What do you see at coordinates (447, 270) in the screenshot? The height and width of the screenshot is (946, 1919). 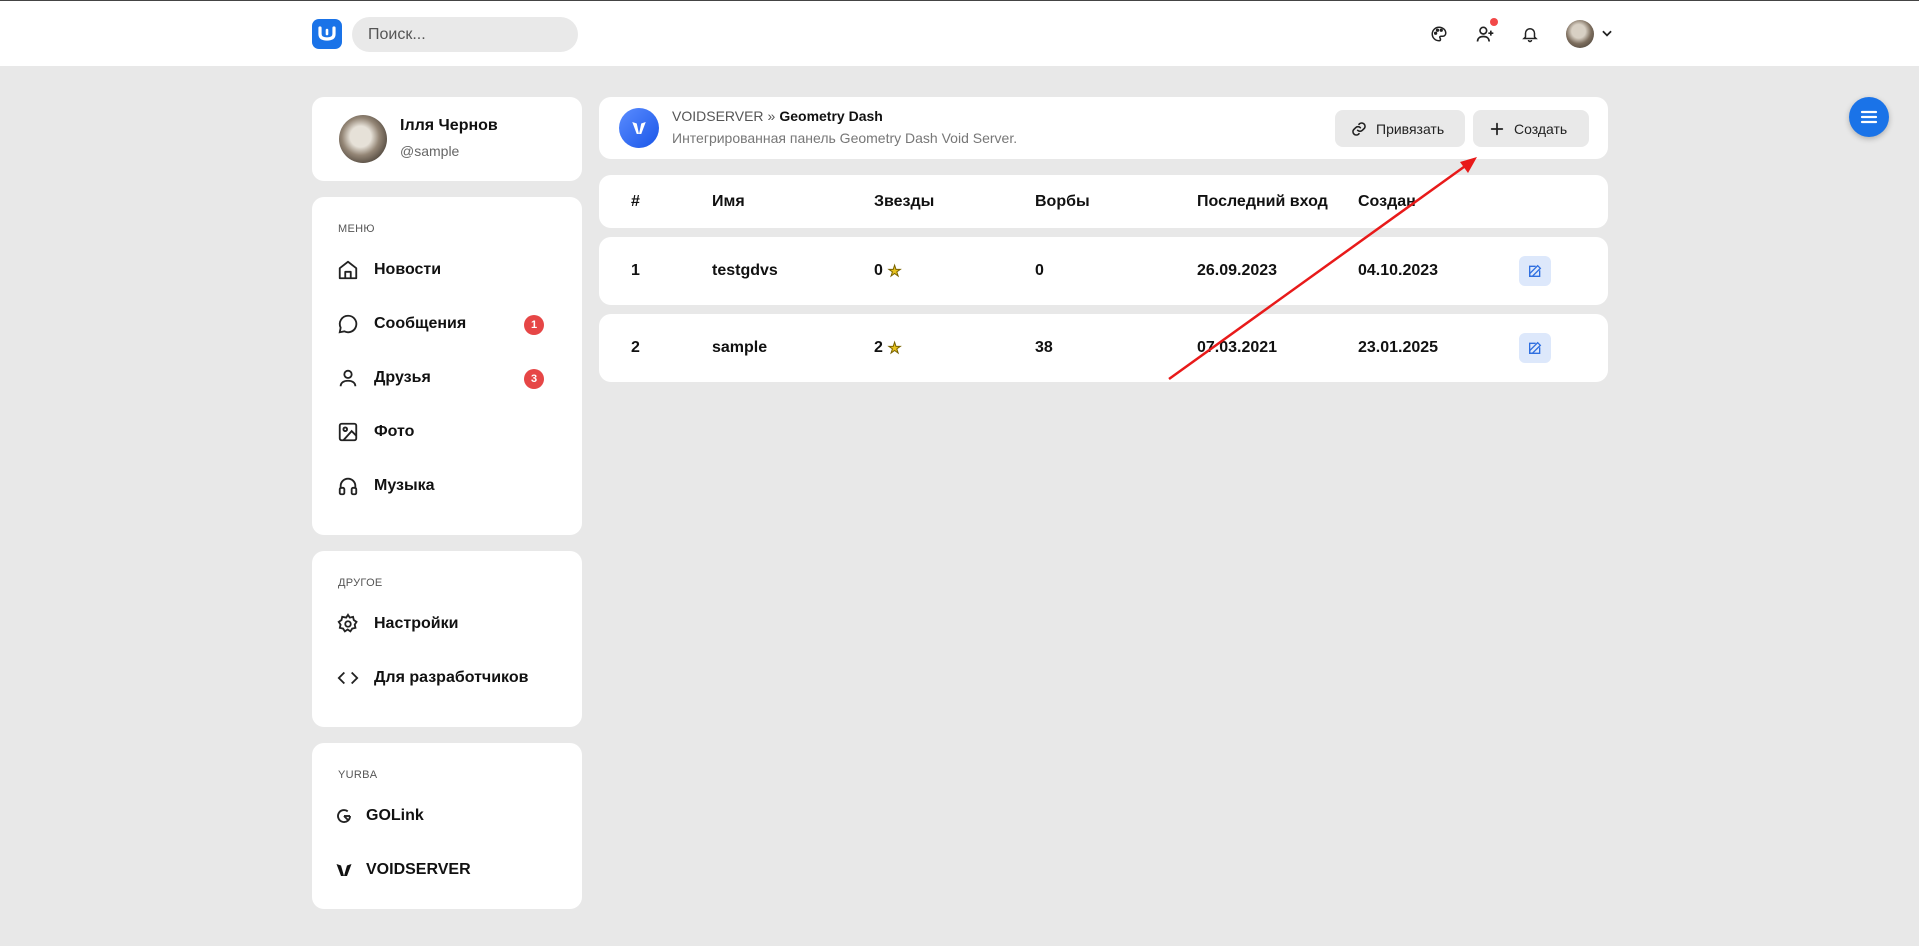 I see `sidebar-item-news: Новости` at bounding box center [447, 270].